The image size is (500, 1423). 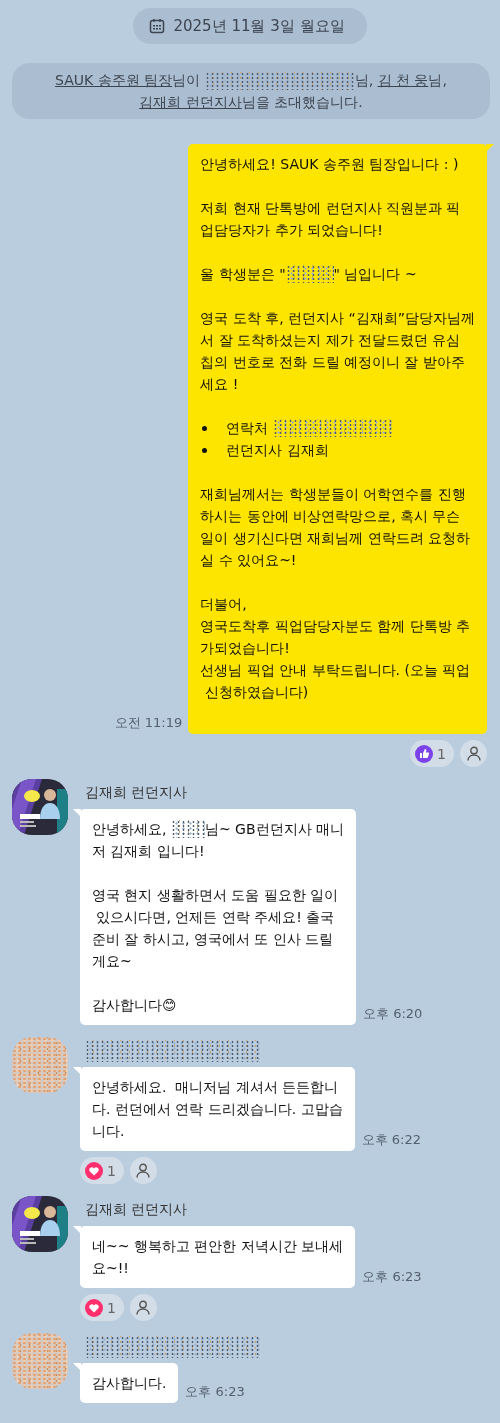 What do you see at coordinates (112, 961) in the screenshot?
I see `message-text: 게요~` at bounding box center [112, 961].